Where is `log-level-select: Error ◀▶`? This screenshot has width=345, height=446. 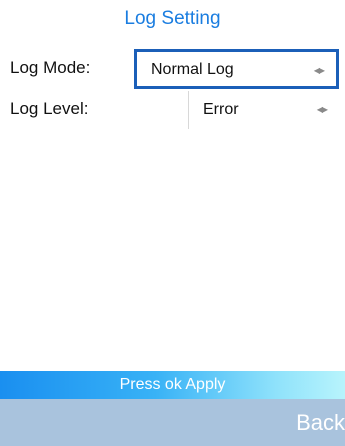 log-level-select: Error ◀▶ is located at coordinates (263, 110).